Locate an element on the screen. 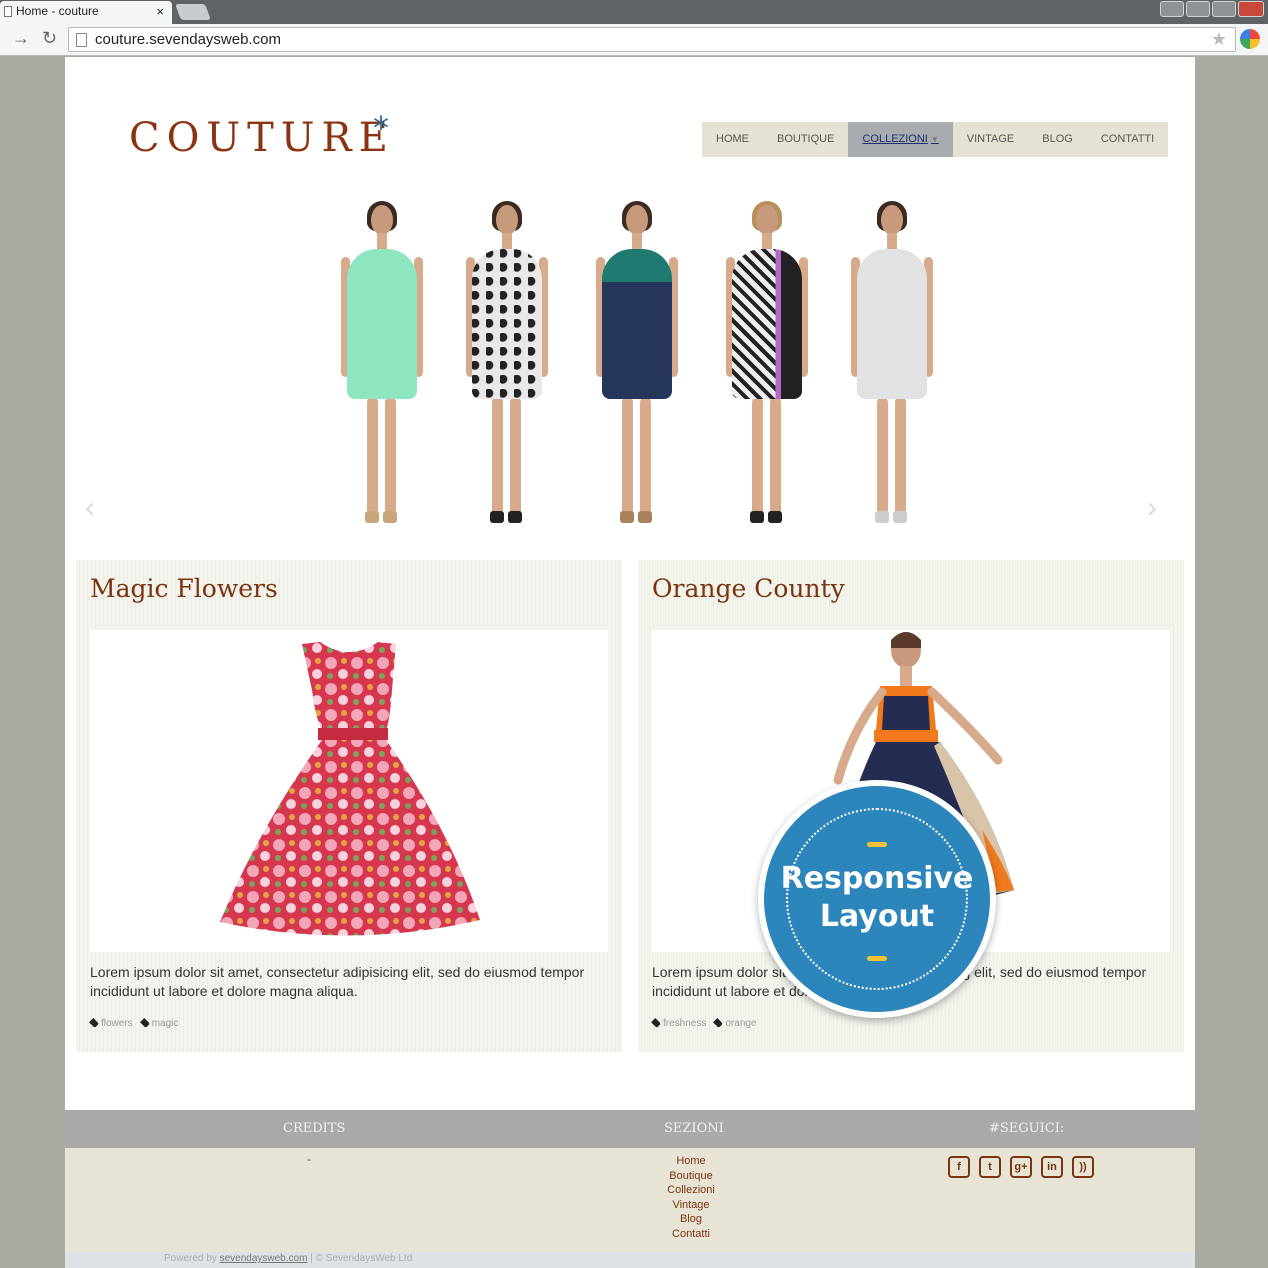  forward-icon: → is located at coordinates (21, 38).